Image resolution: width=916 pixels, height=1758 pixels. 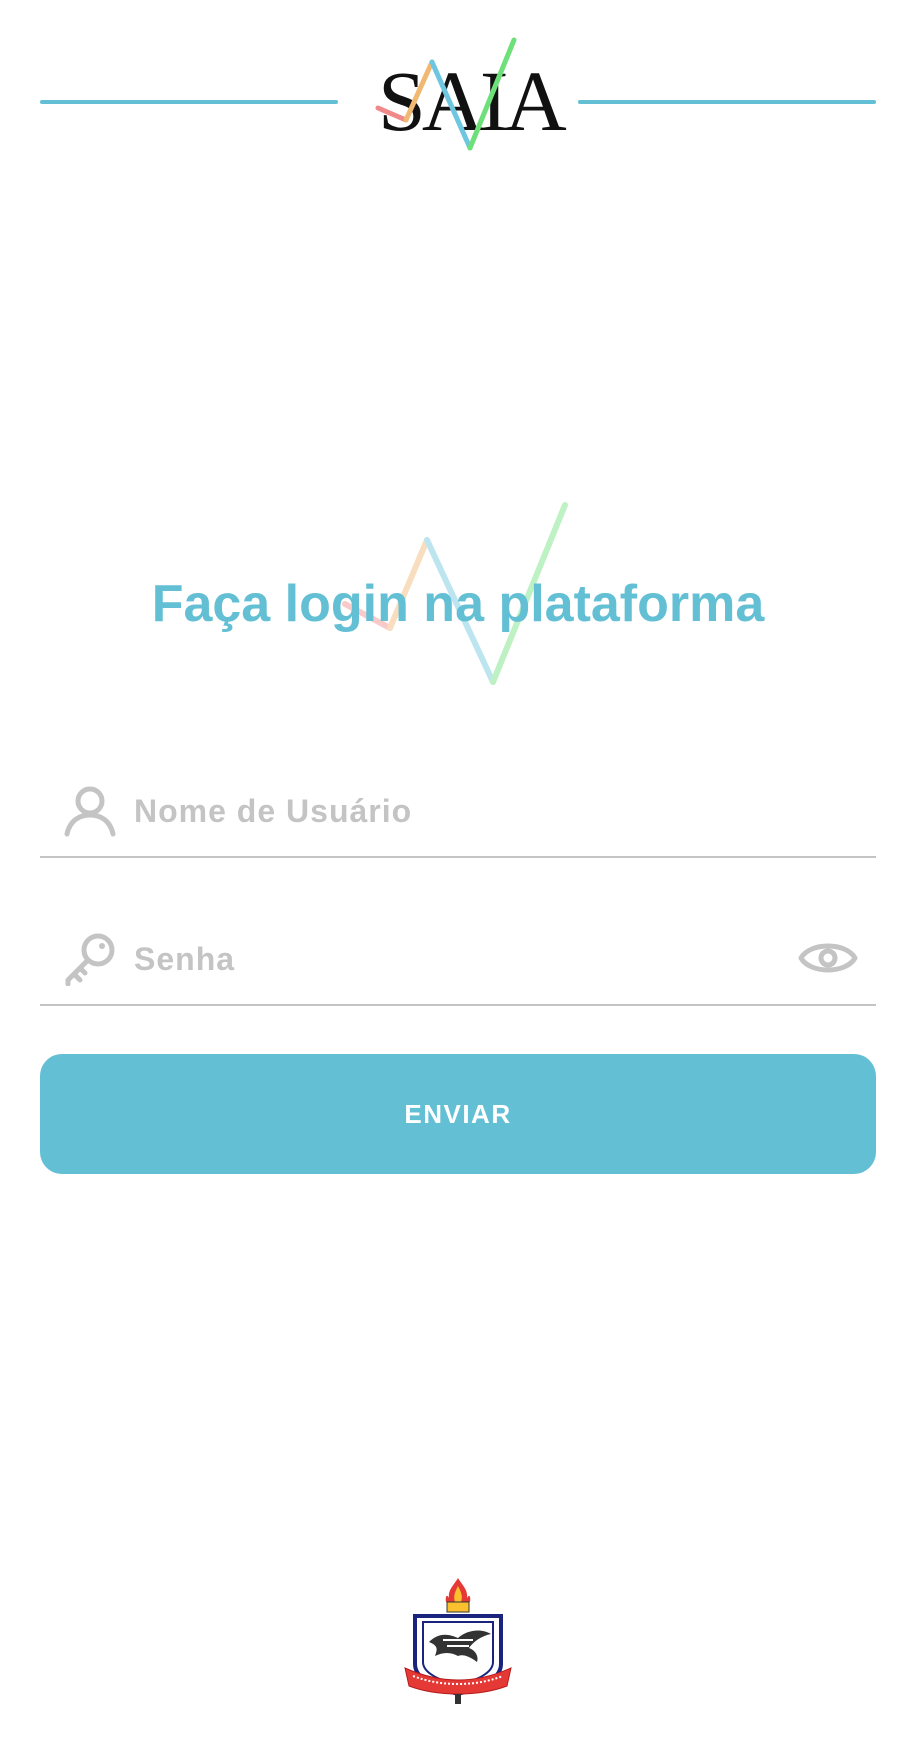 What do you see at coordinates (90, 811) in the screenshot?
I see `user-icon` at bounding box center [90, 811].